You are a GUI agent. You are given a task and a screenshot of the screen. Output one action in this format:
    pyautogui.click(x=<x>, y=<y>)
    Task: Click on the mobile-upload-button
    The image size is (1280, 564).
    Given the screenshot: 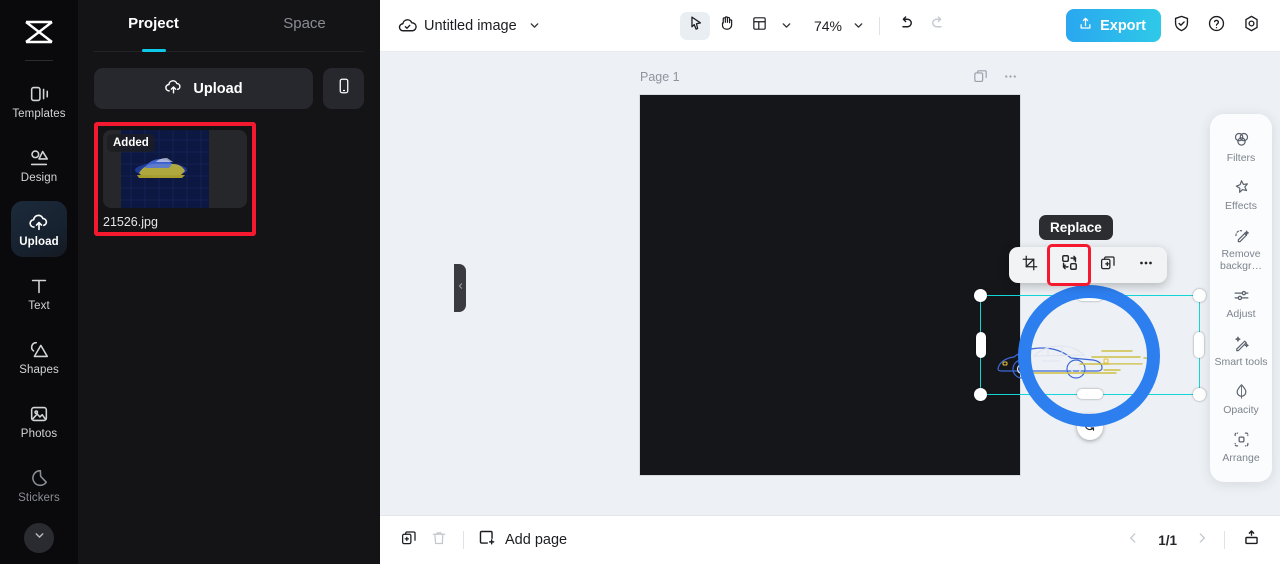 What is the action you would take?
    pyautogui.click(x=343, y=88)
    